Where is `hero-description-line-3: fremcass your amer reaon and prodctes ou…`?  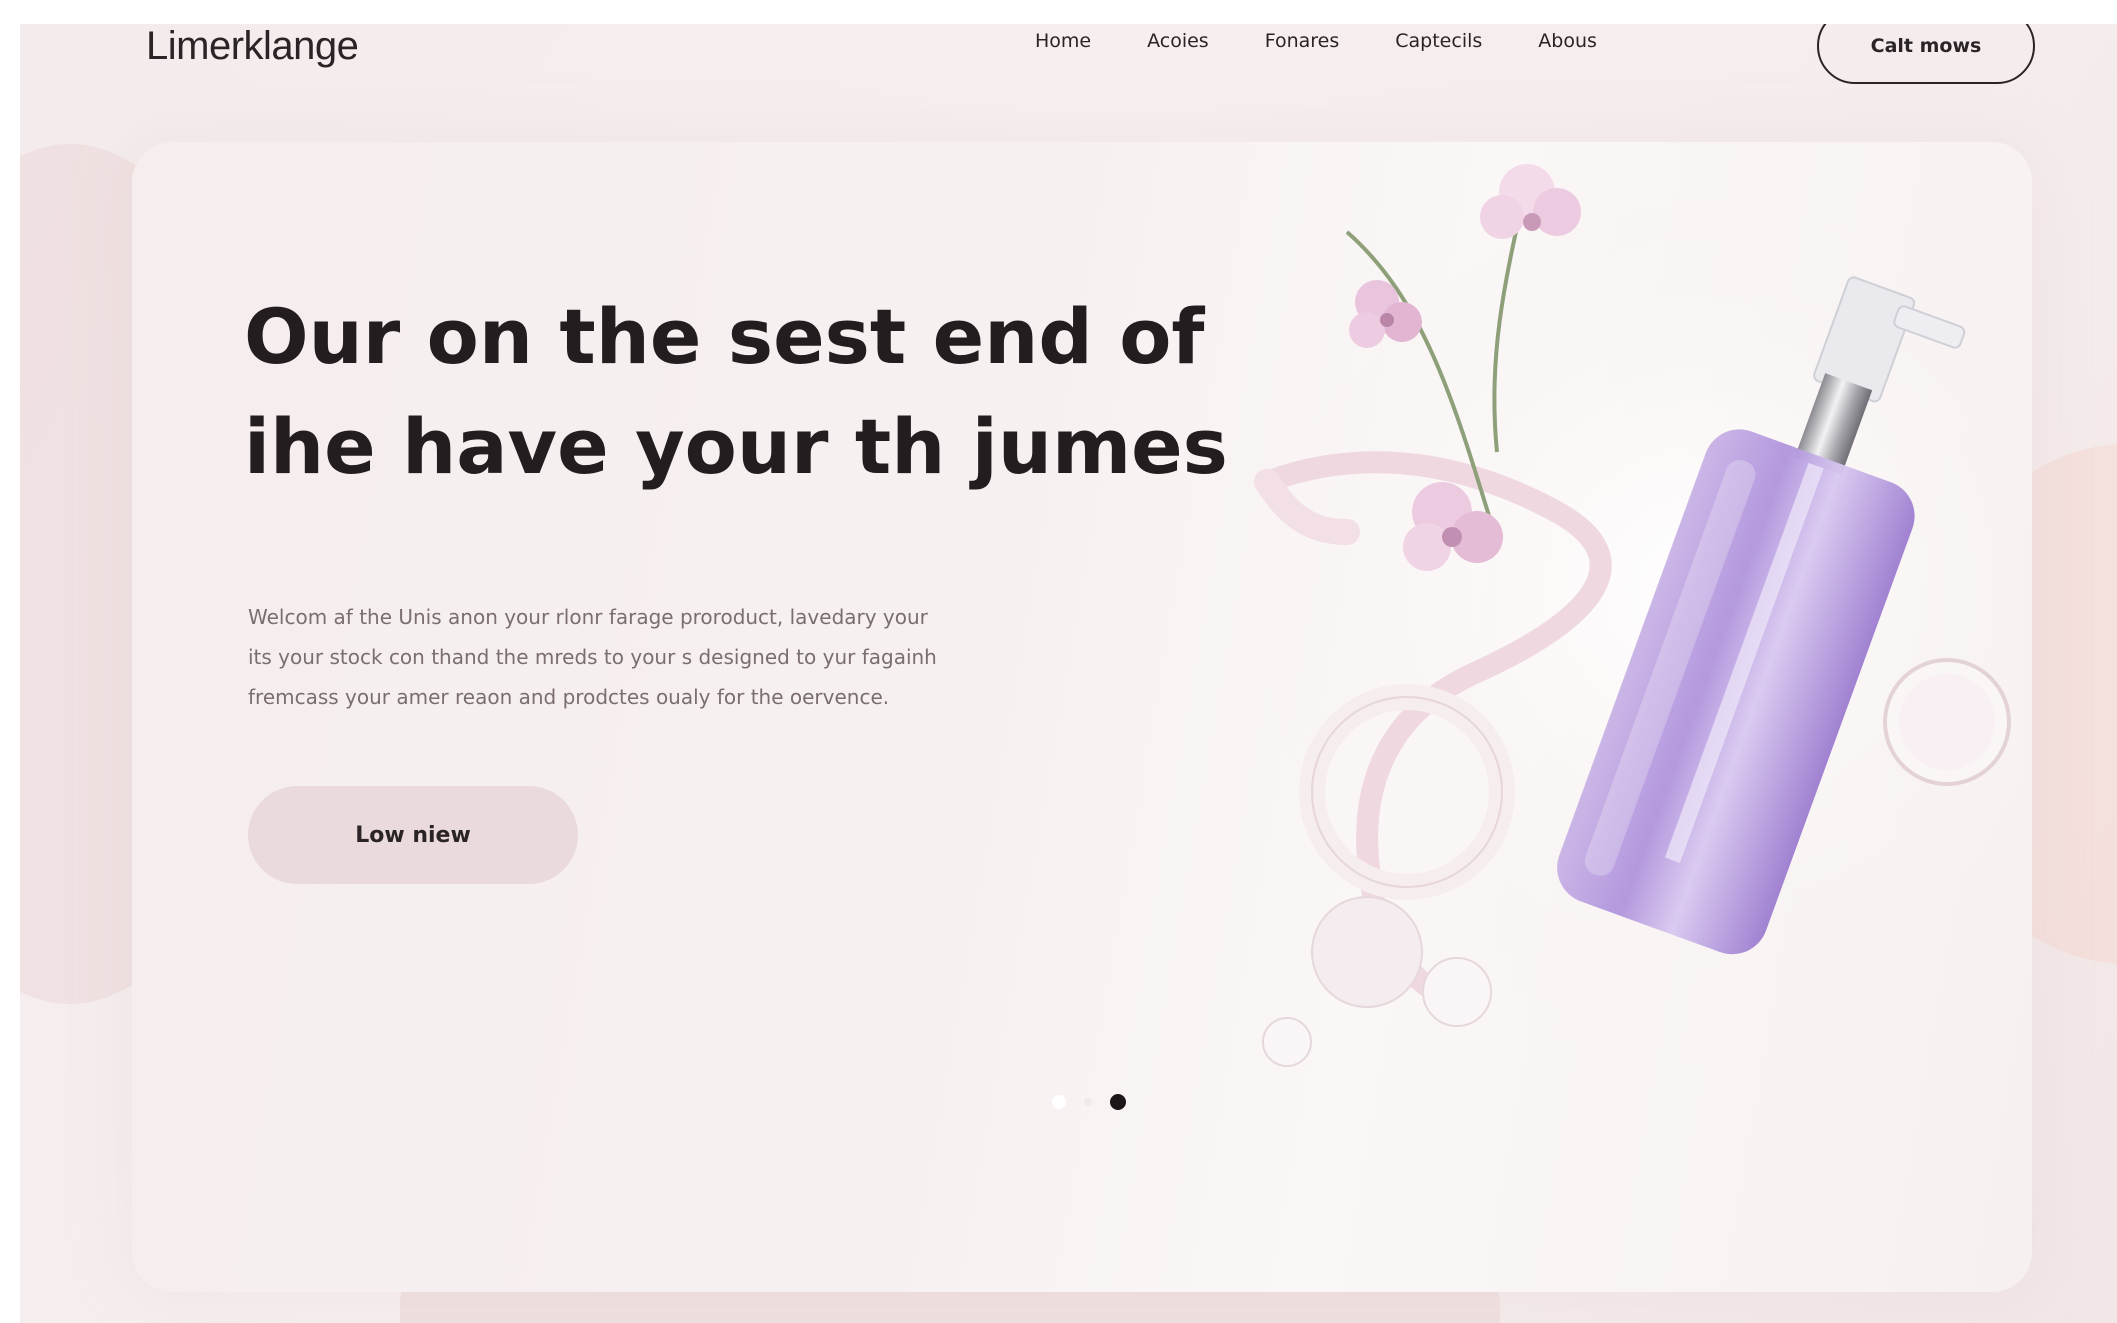
hero-description-line-3: fremcass your amer reaon and prodctes ou… is located at coordinates (569, 697).